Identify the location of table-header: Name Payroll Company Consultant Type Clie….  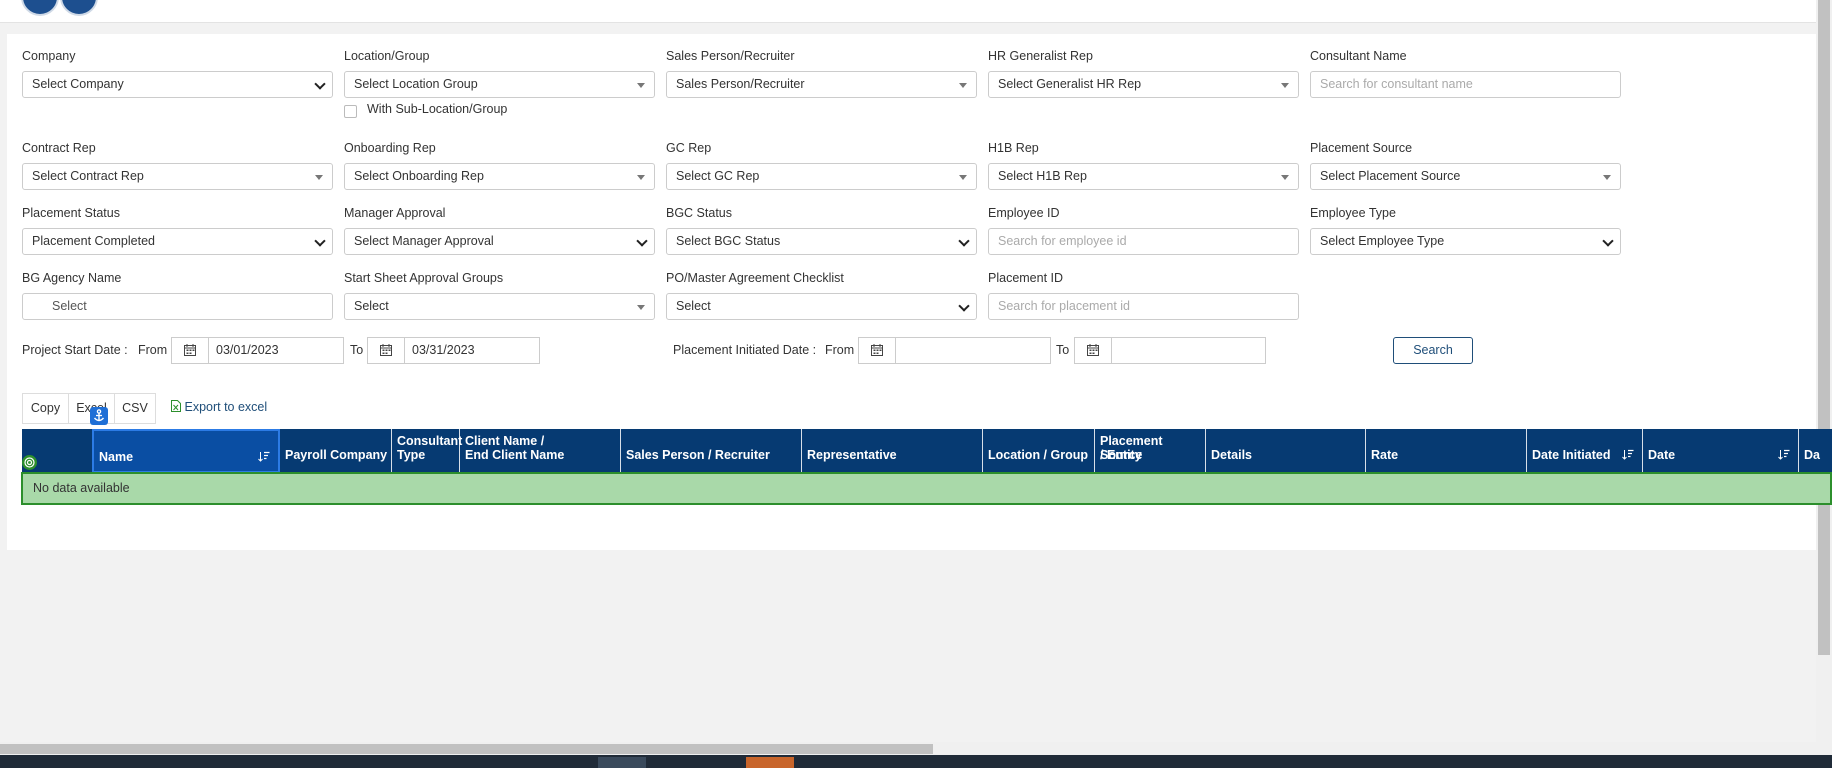
(927, 451).